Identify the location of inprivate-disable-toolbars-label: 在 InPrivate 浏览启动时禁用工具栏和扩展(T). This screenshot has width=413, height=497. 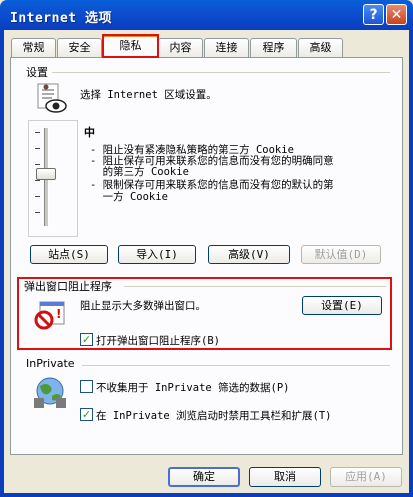
(214, 415).